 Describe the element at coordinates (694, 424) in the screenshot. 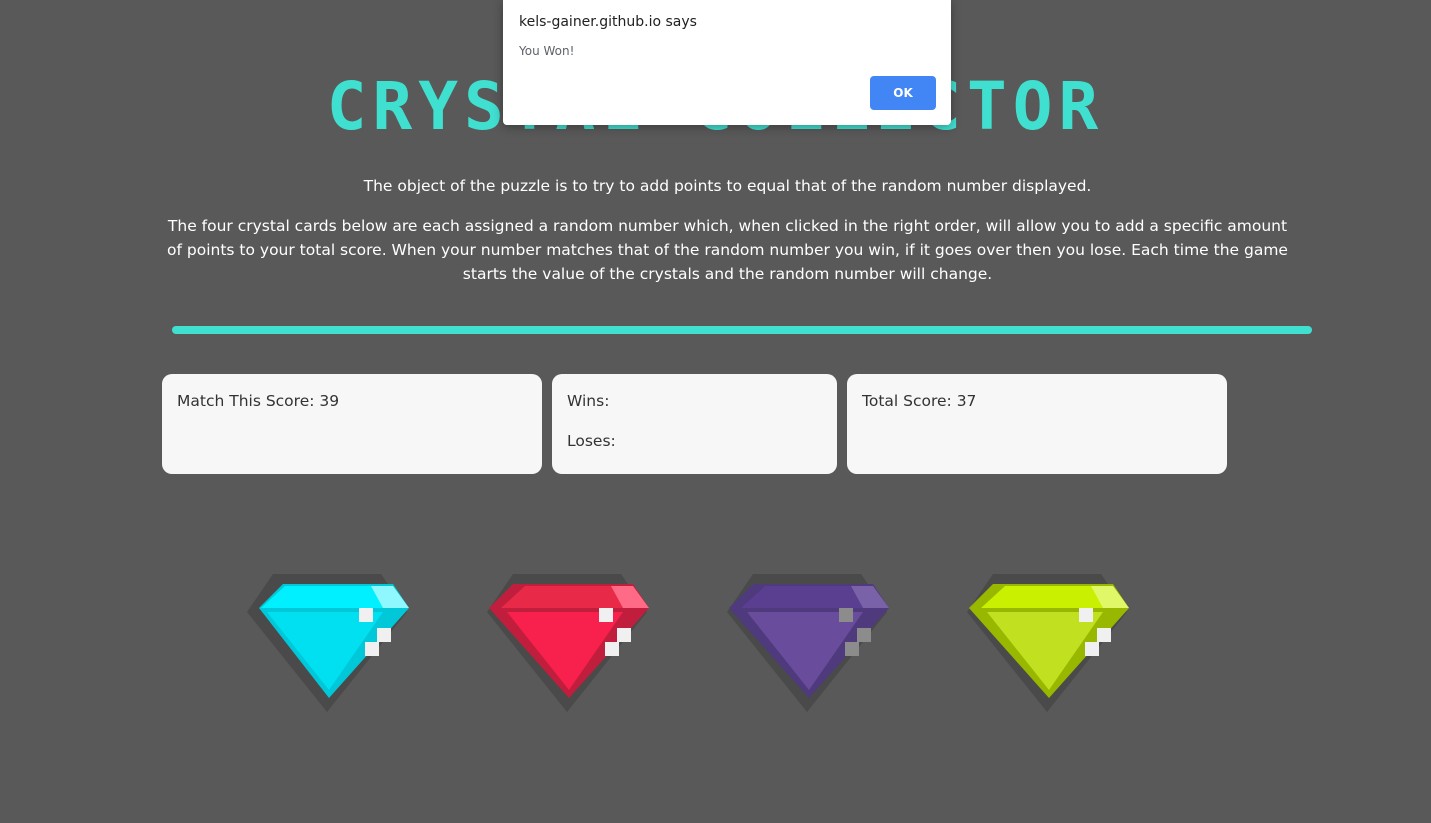

I see `wins-losses-card: Wins: Loses:` at that location.